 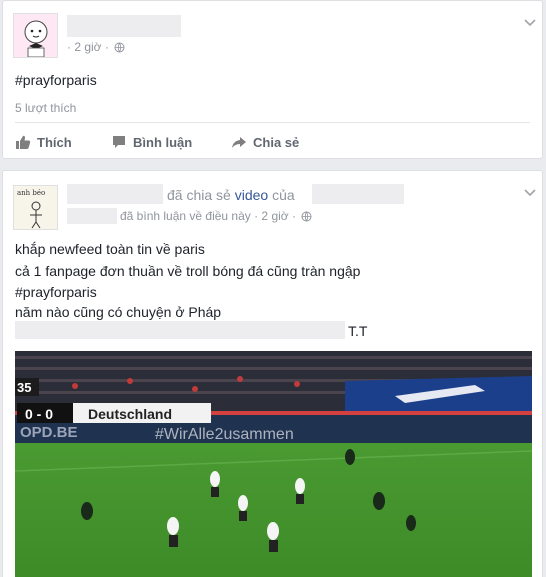 I want to click on post-line-blurred, so click(x=180, y=330).